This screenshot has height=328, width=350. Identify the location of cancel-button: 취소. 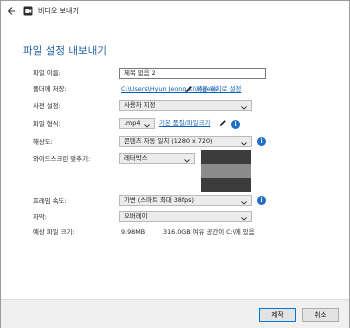
(320, 315).